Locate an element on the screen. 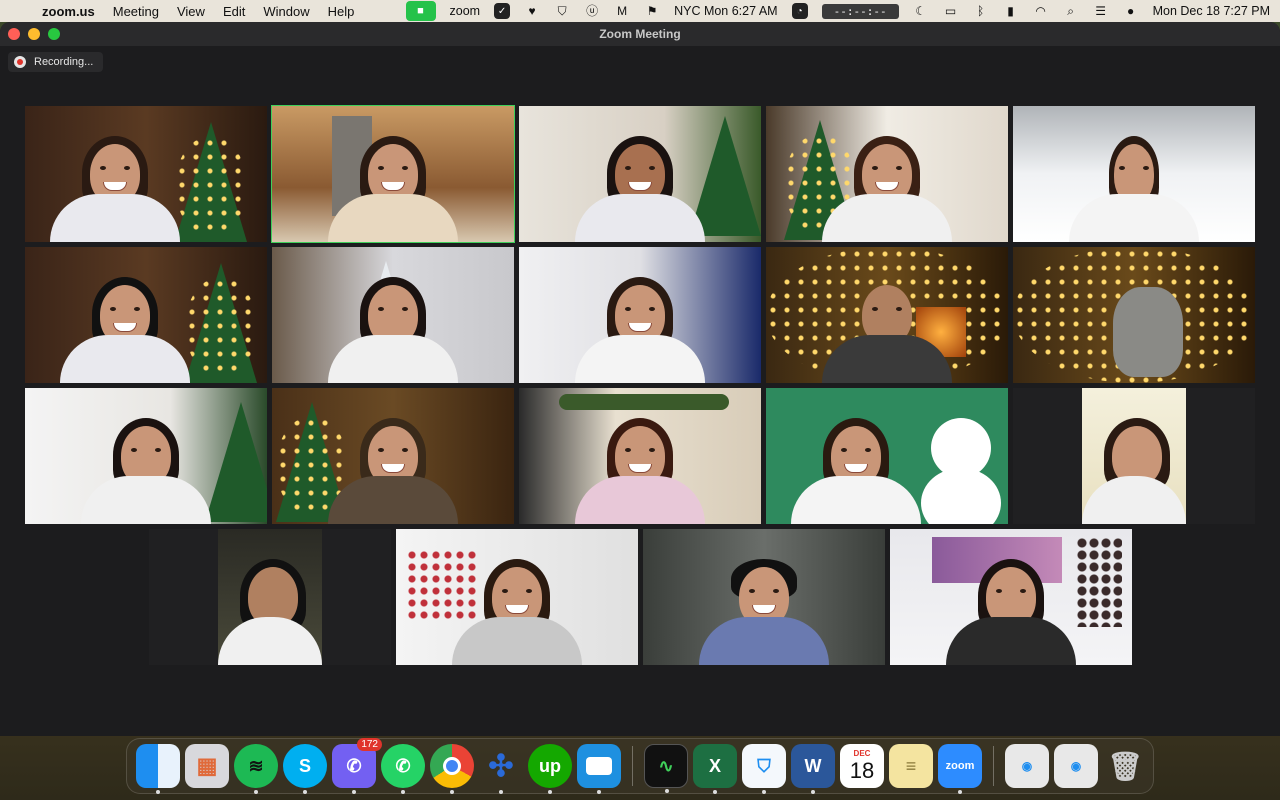 Image resolution: width=1280 pixels, height=800 pixels. chrome-icon is located at coordinates (452, 769).